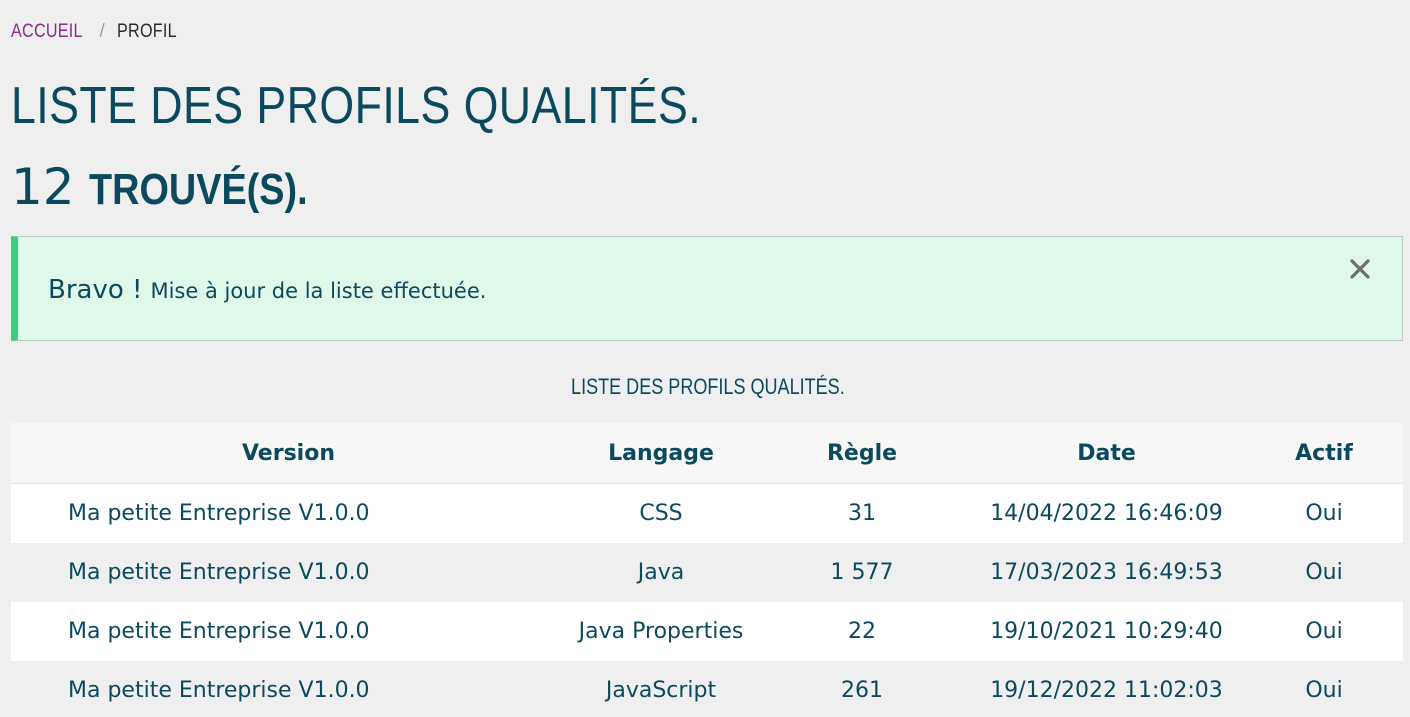 The height and width of the screenshot is (717, 1410). Describe the element at coordinates (862, 453) in the screenshot. I see `column-header-rule: Règle` at that location.